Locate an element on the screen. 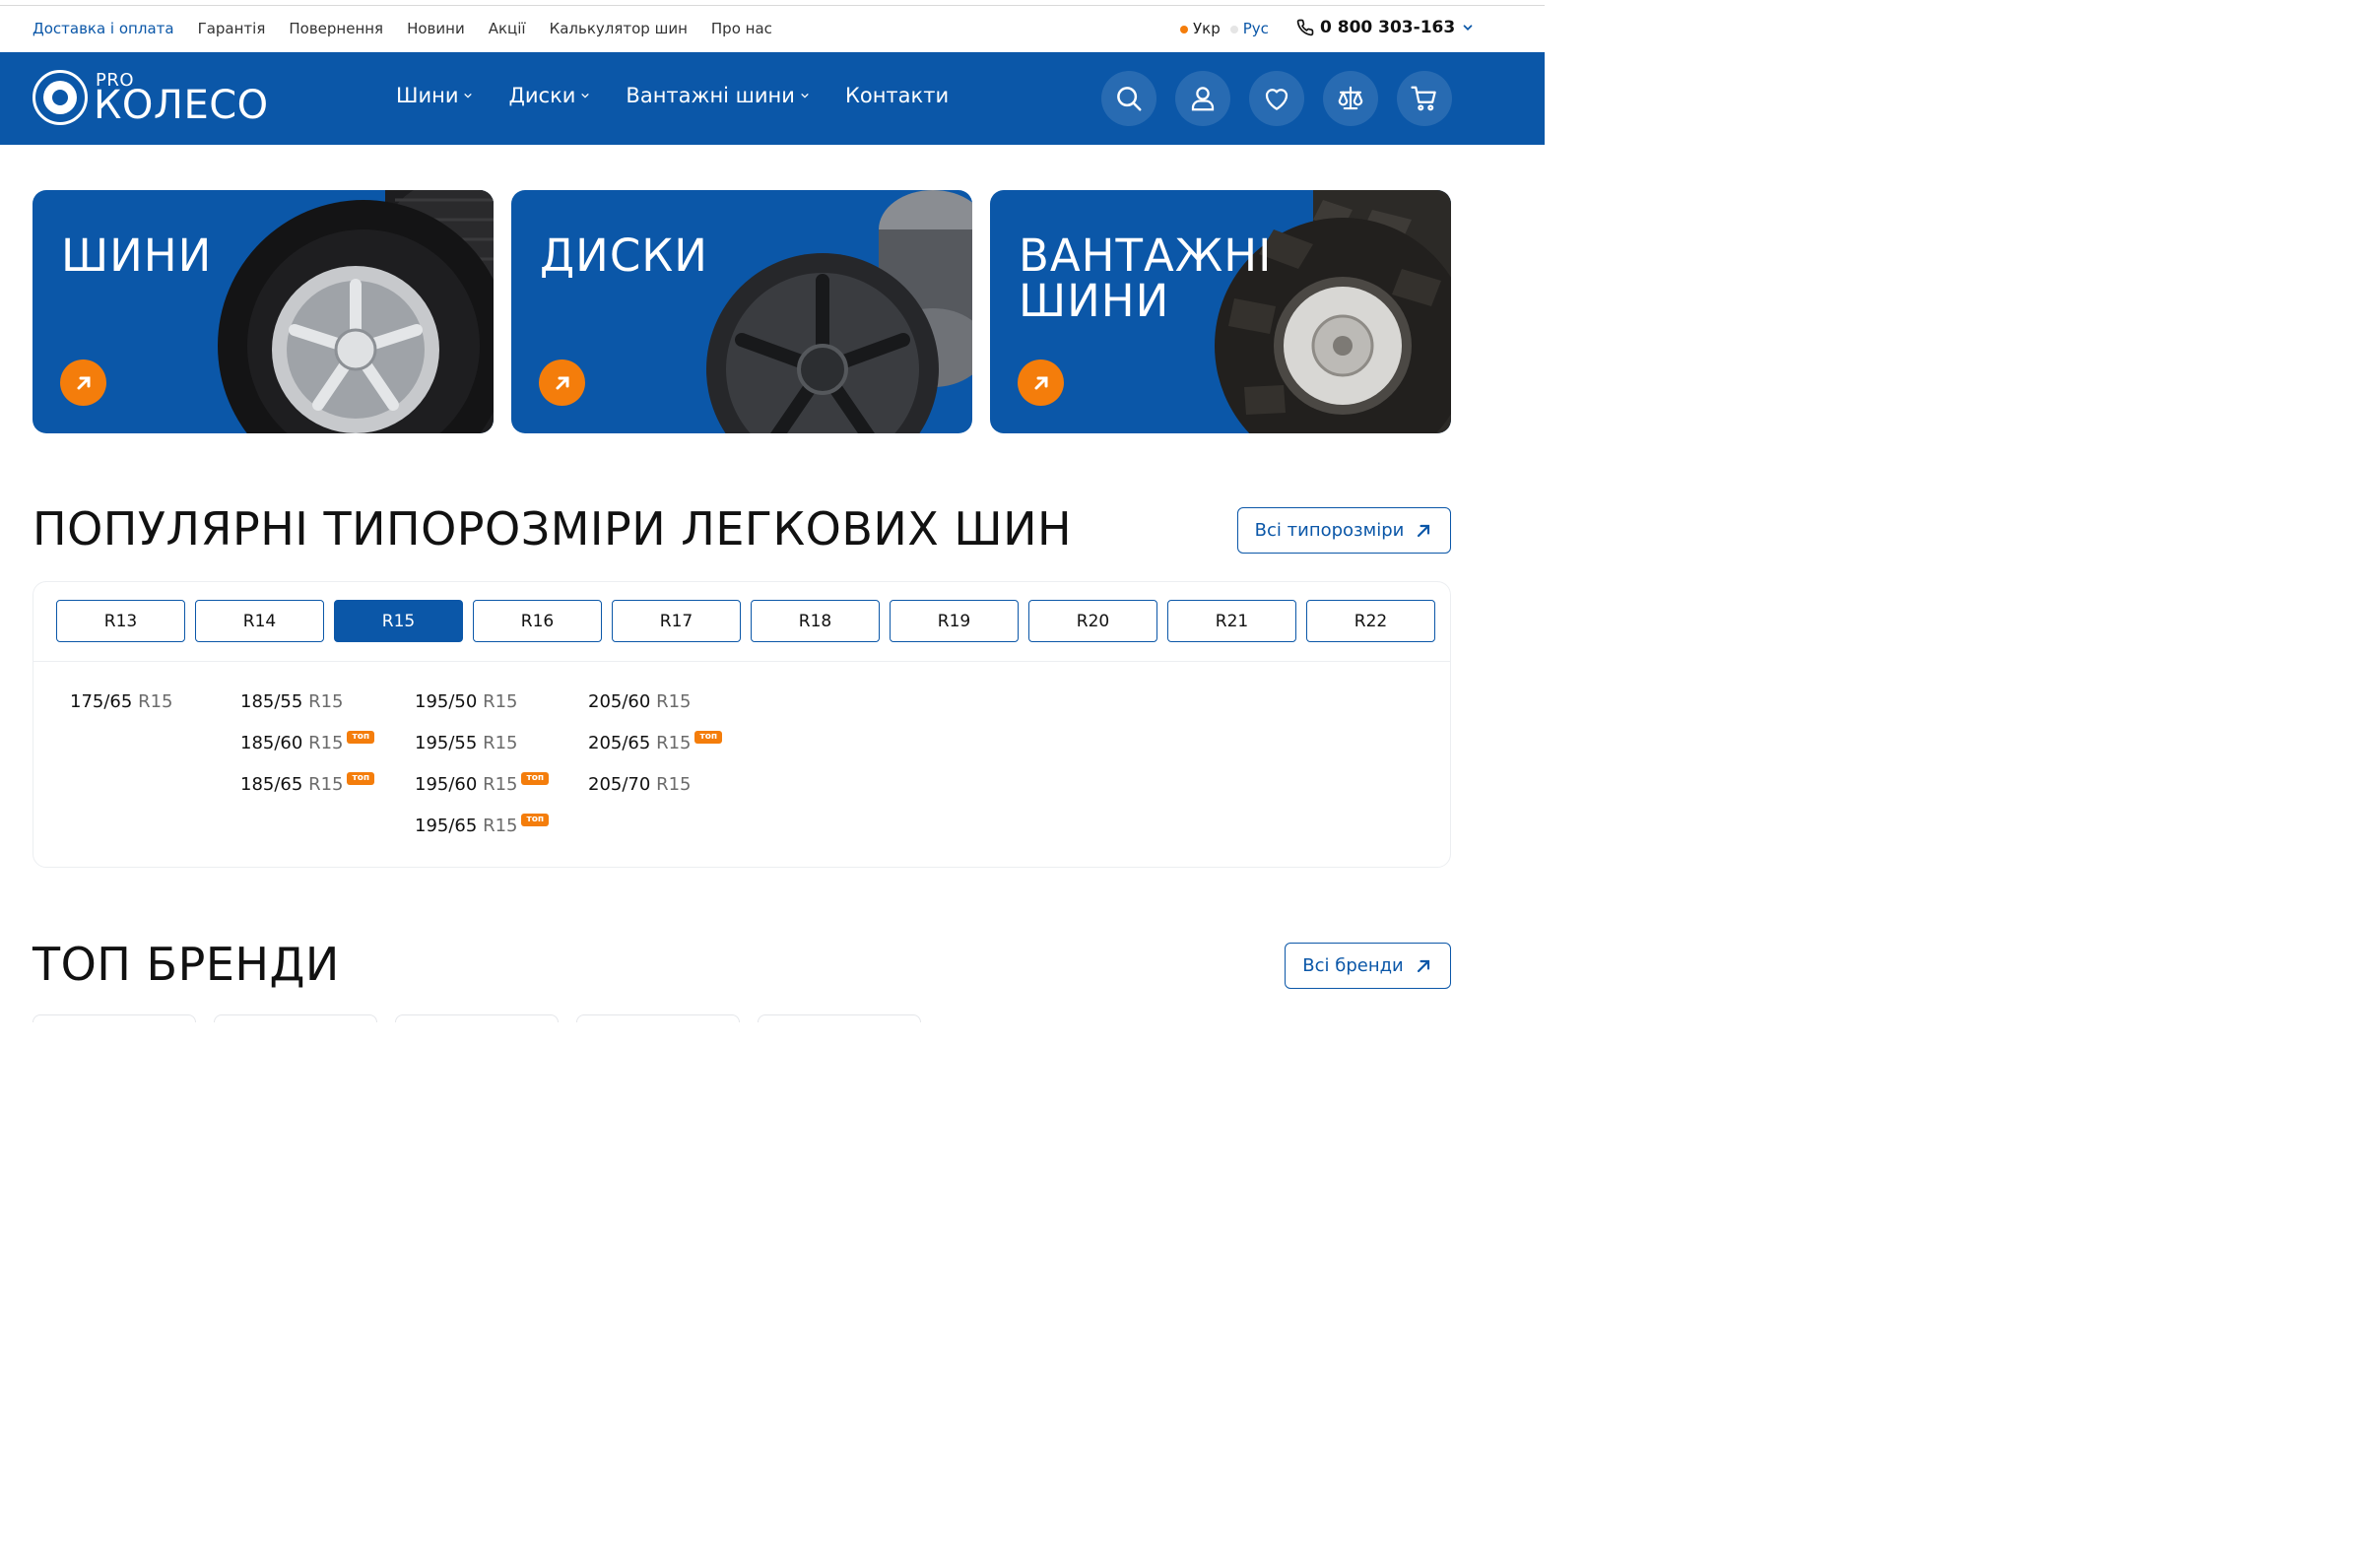  nav-contacts: Контакти is located at coordinates (897, 96).